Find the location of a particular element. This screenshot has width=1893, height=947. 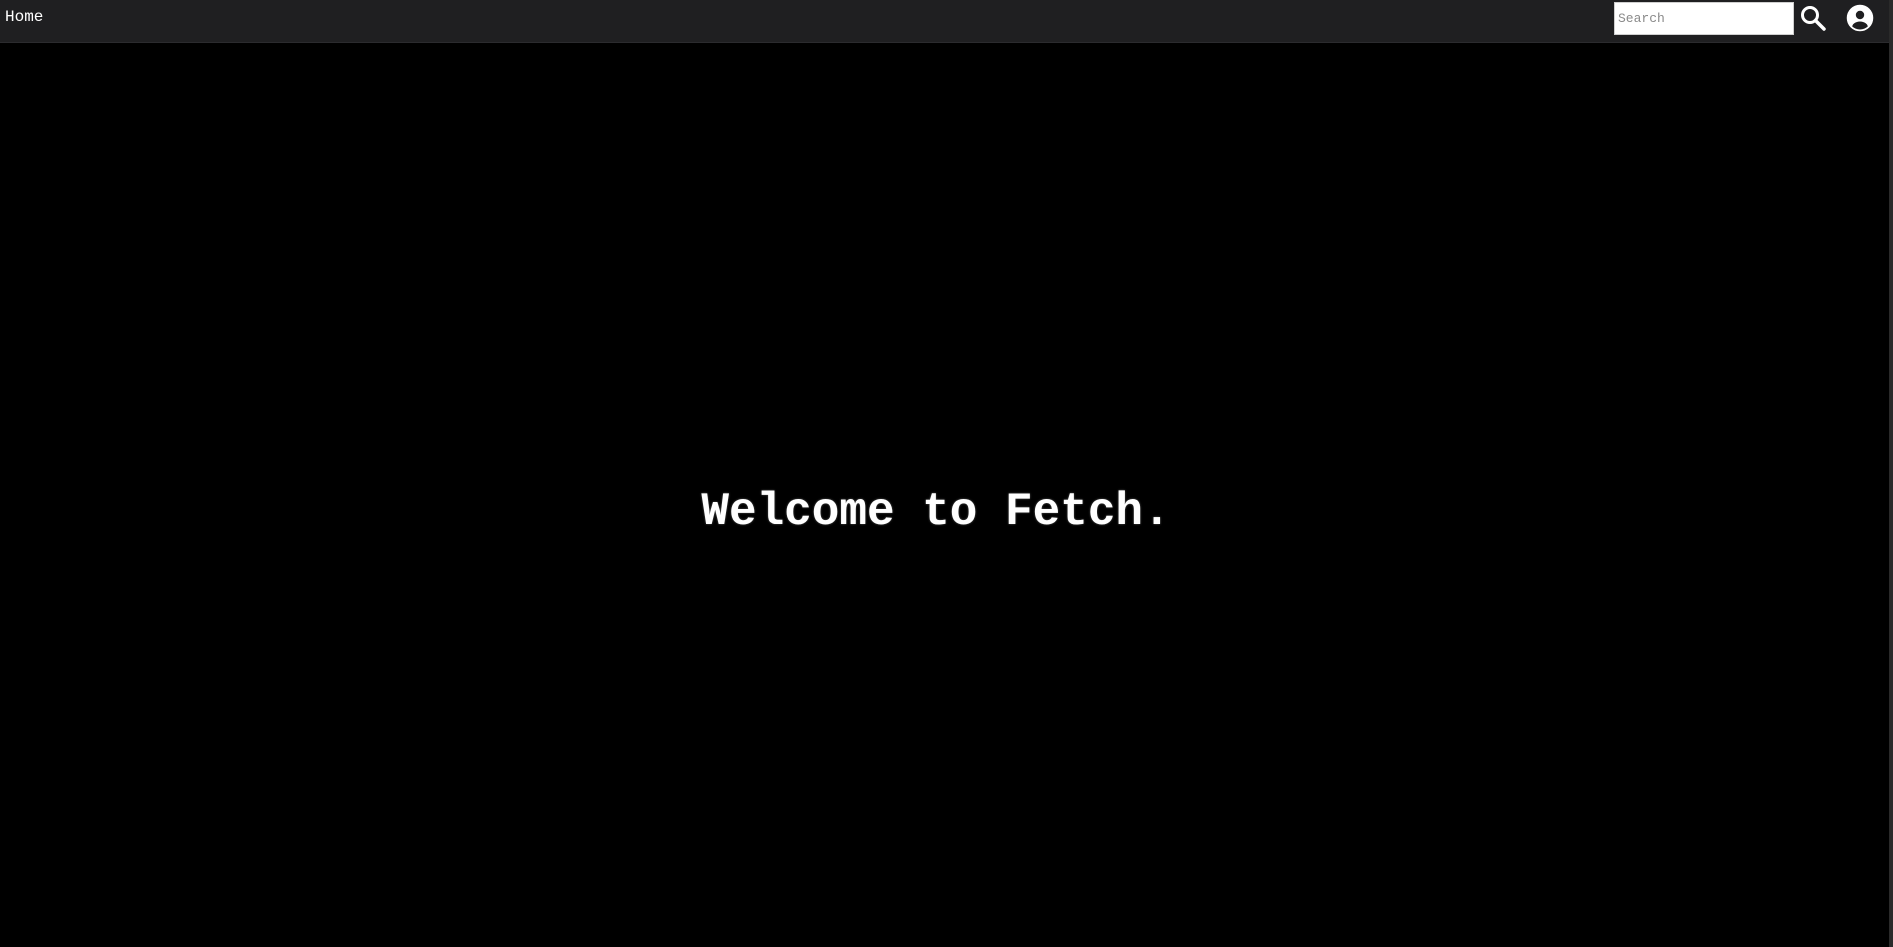

scrollbar is located at coordinates (1891, 473).